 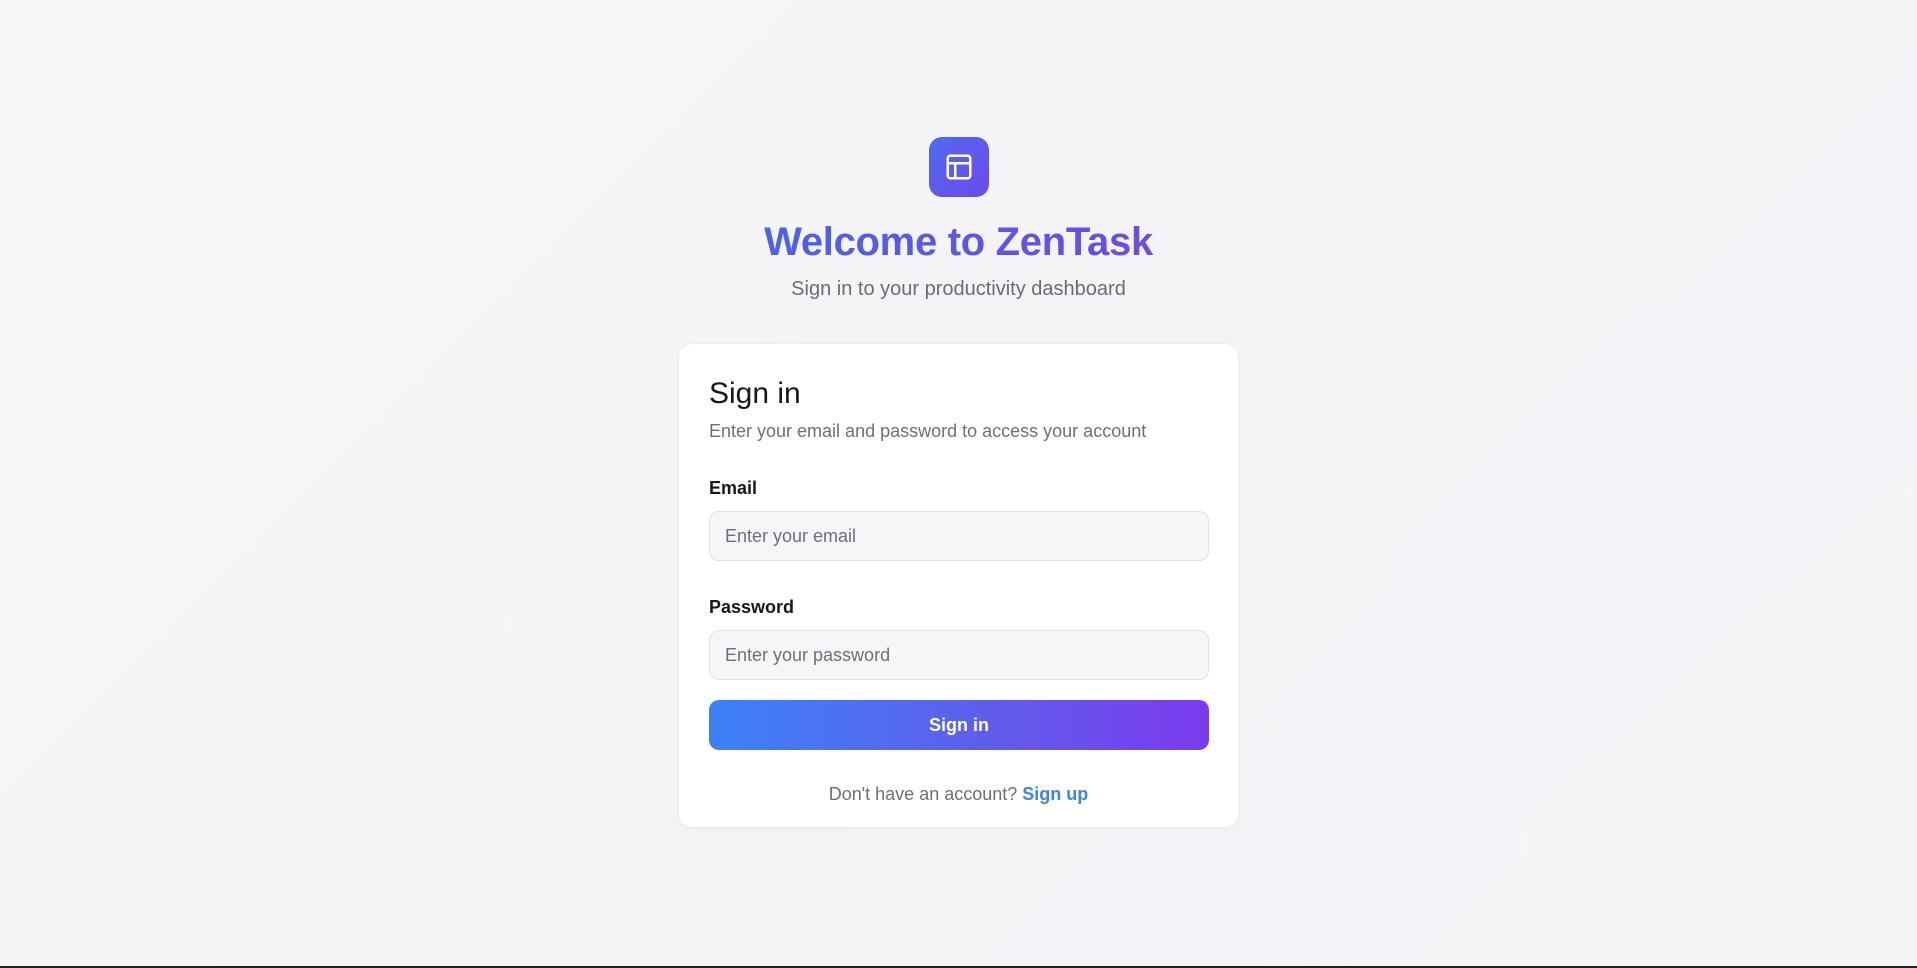 What do you see at coordinates (755, 393) in the screenshot?
I see `card-title: Sign in` at bounding box center [755, 393].